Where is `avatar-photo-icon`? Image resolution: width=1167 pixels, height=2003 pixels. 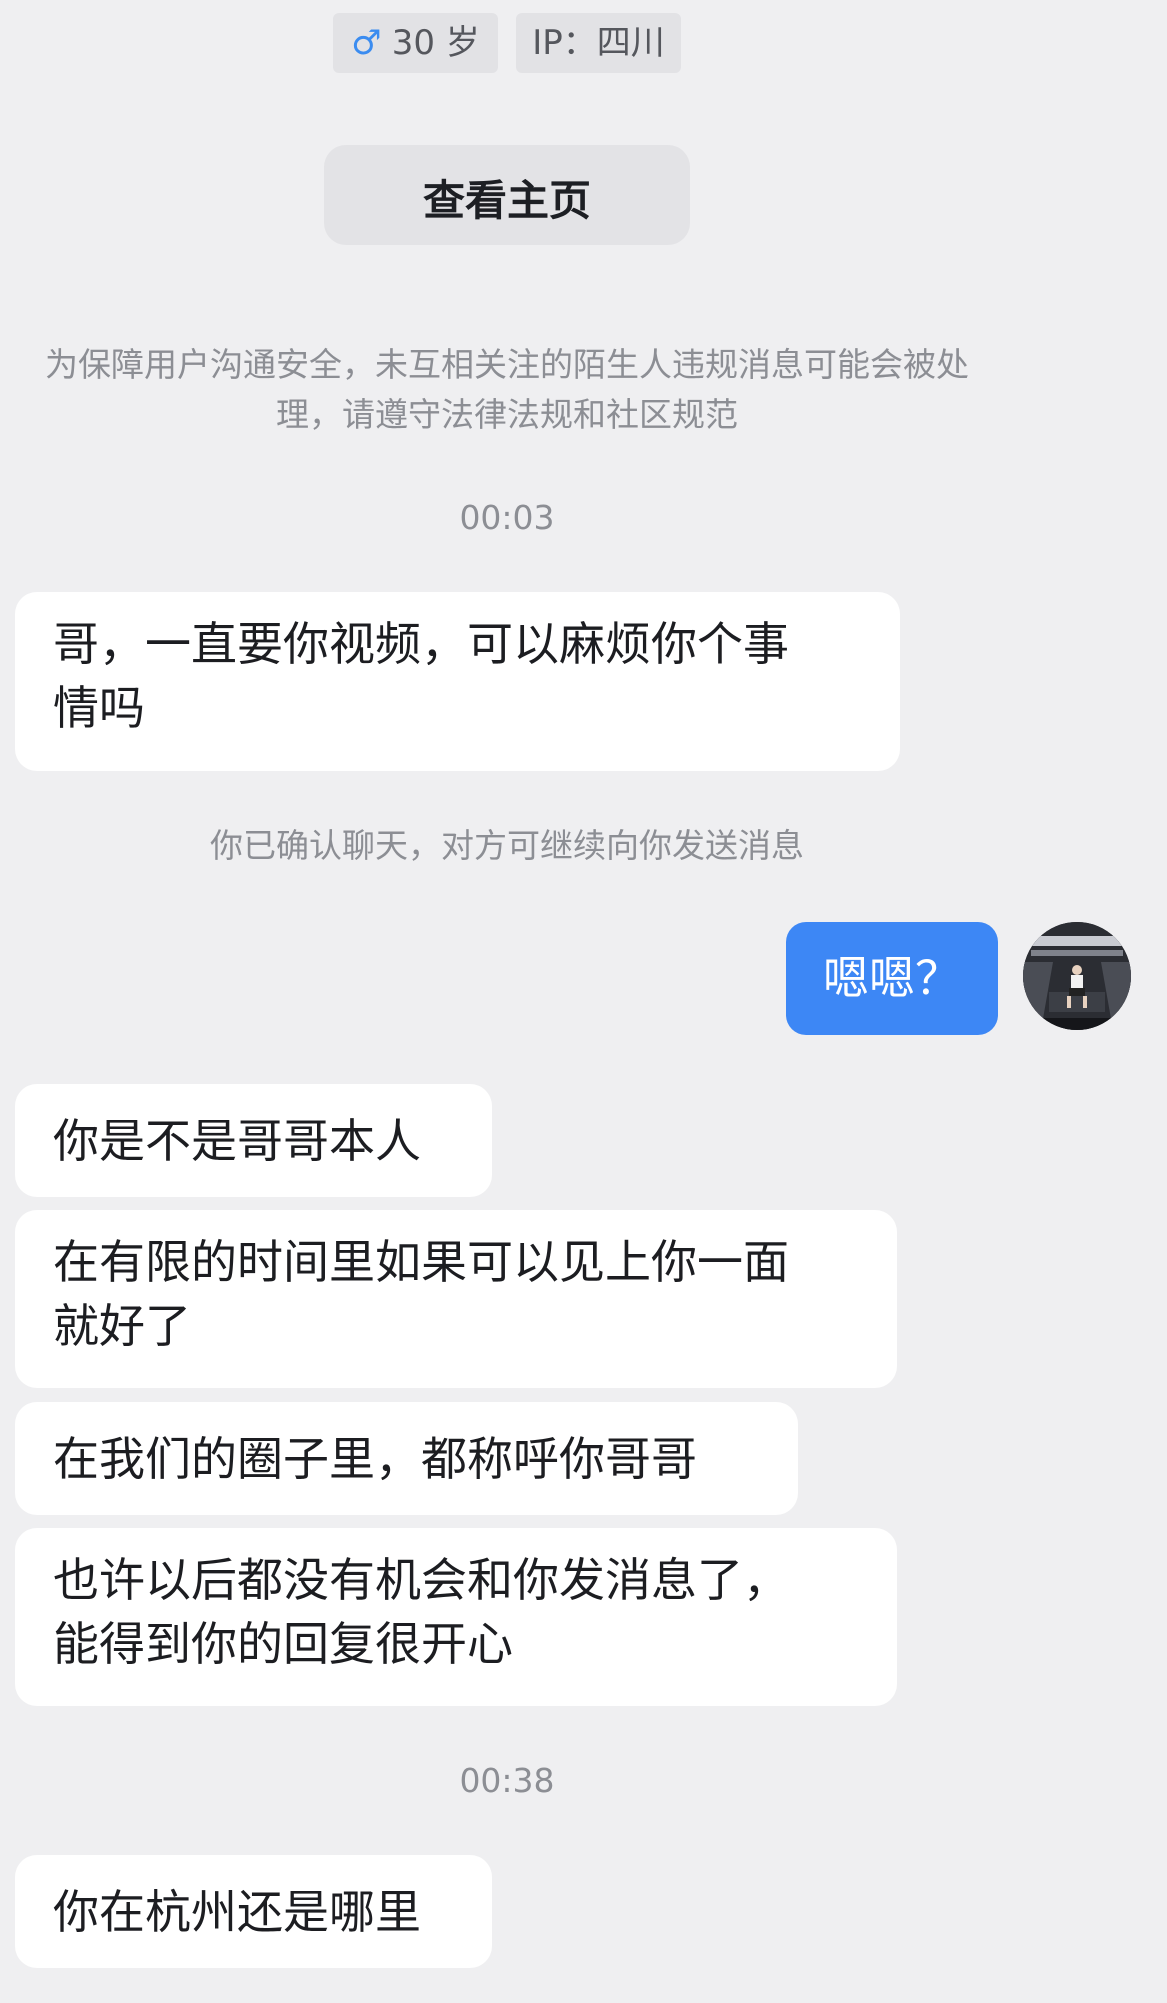 avatar-photo-icon is located at coordinates (1077, 976).